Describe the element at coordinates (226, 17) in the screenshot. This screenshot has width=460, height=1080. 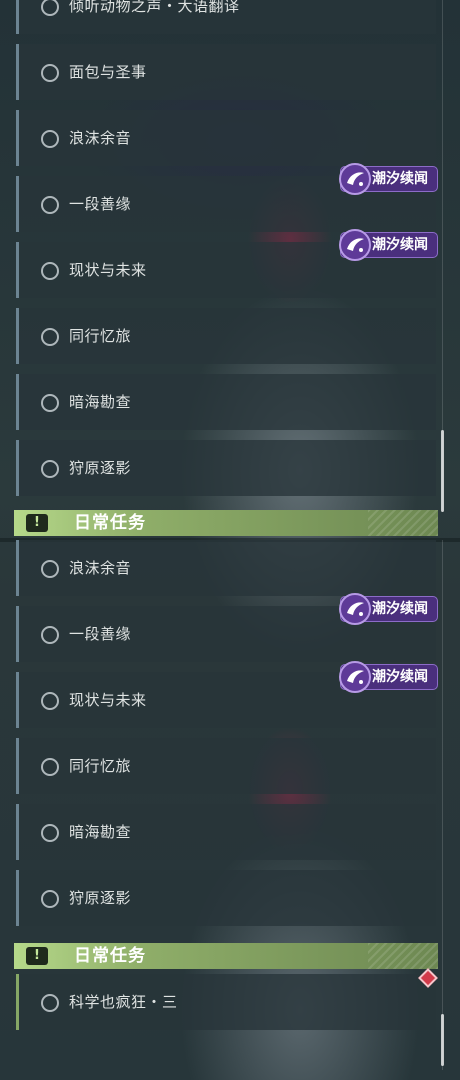
I see `quest-item: 倾听动物之声・大语翻译` at that location.